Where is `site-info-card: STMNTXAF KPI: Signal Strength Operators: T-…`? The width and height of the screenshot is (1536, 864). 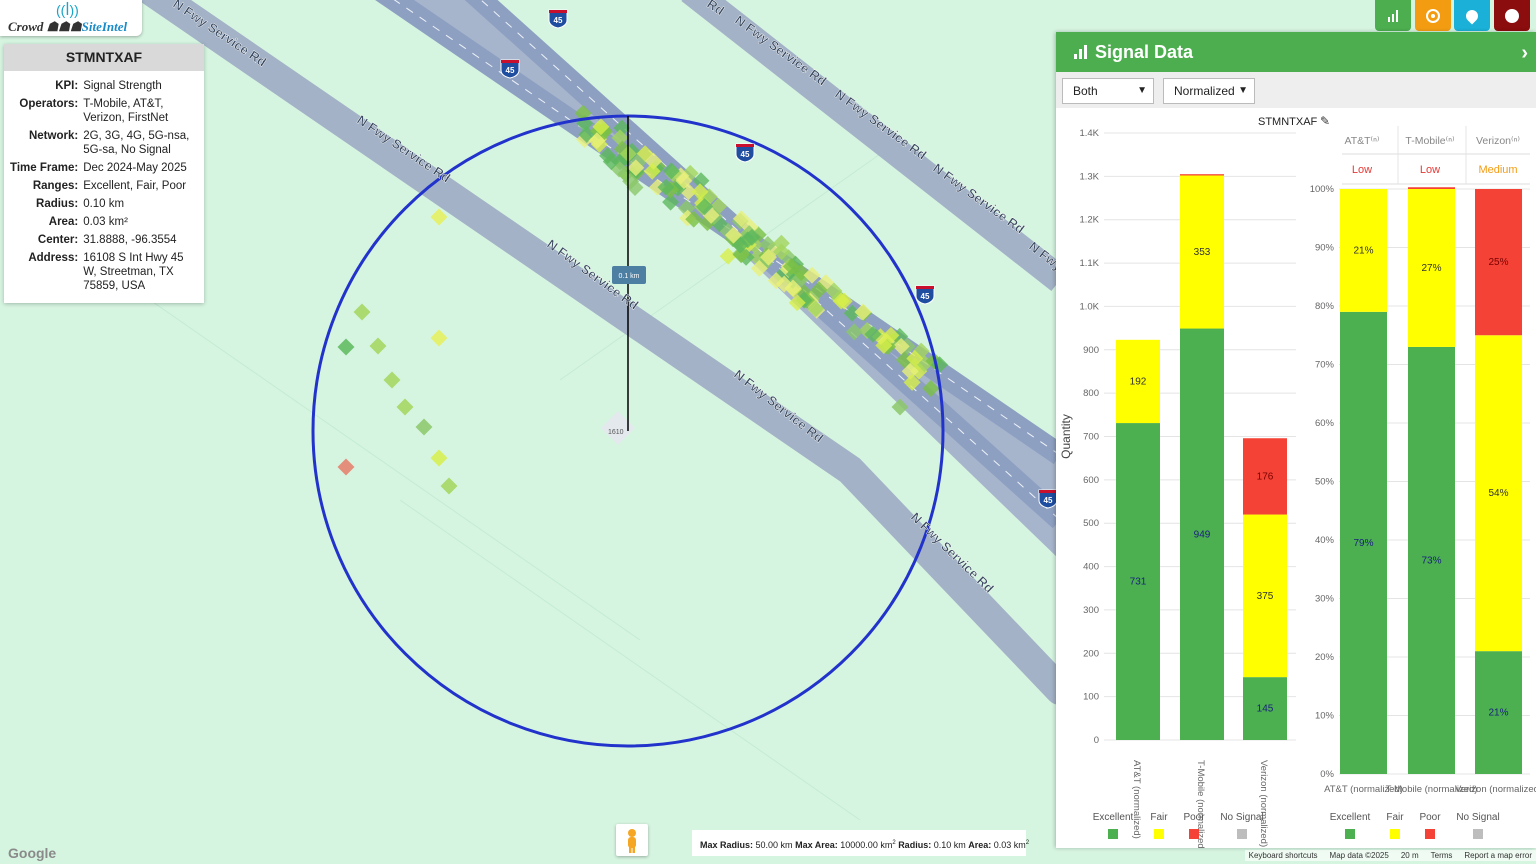 site-info-card: STMNTXAF KPI: Signal Strength Operators: T-… is located at coordinates (104, 173).